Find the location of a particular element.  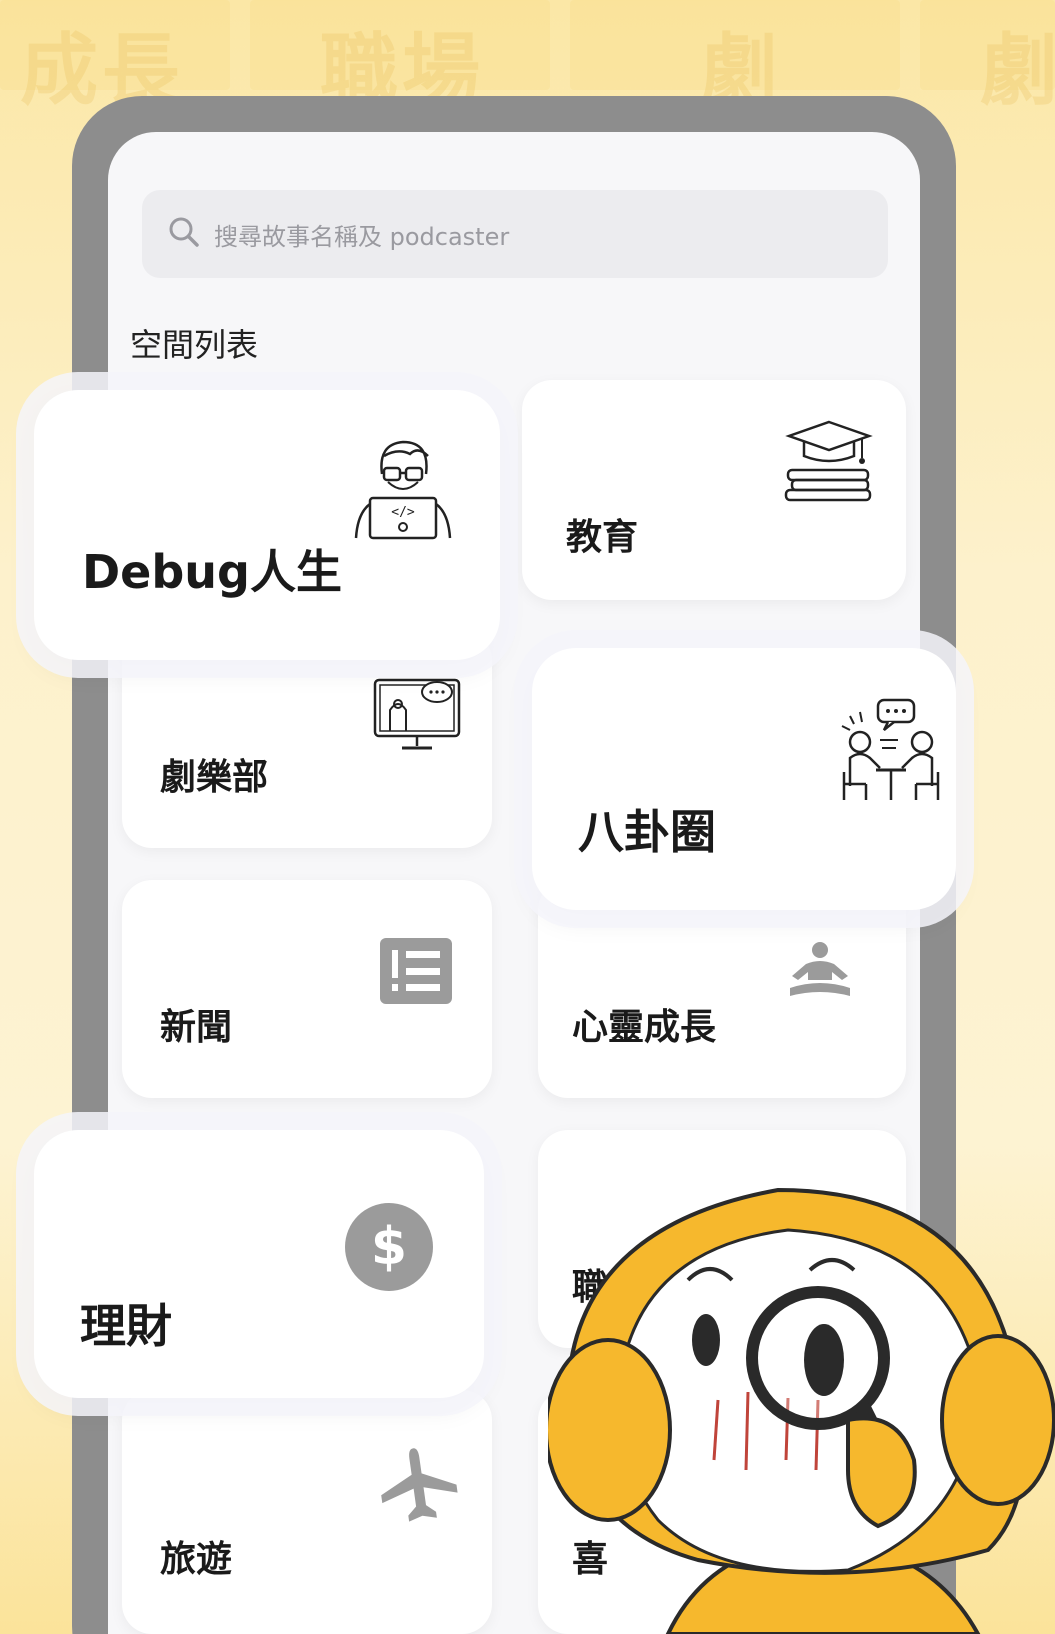

category-card-education: 教育 is located at coordinates (714, 490).